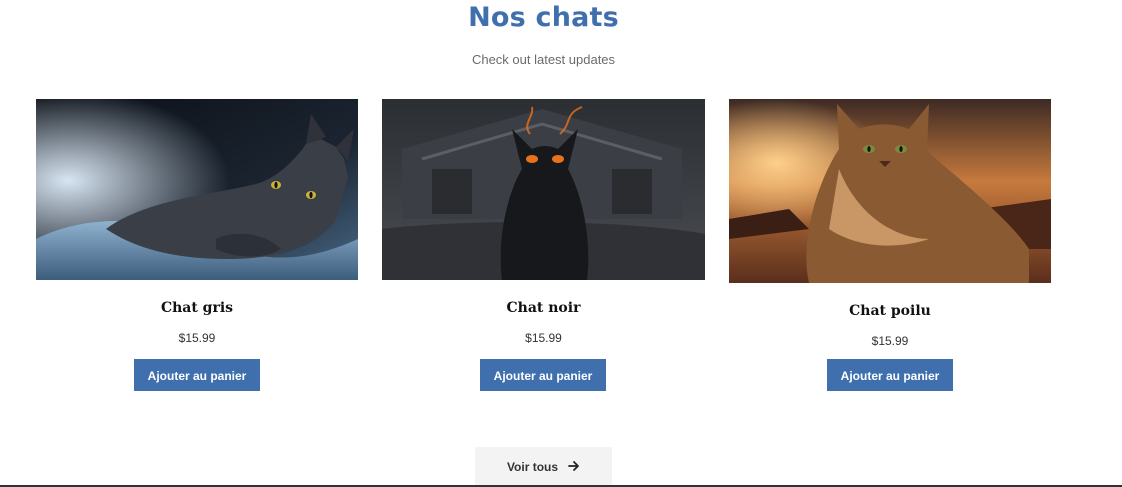  I want to click on section-subtitle: Check out latest updates, so click(543, 59).